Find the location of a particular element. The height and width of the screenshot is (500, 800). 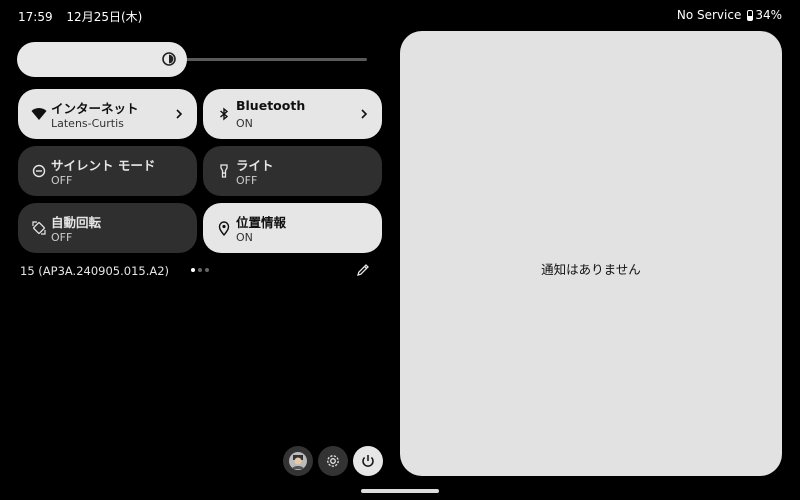

bluetooth-icon is located at coordinates (224, 114).